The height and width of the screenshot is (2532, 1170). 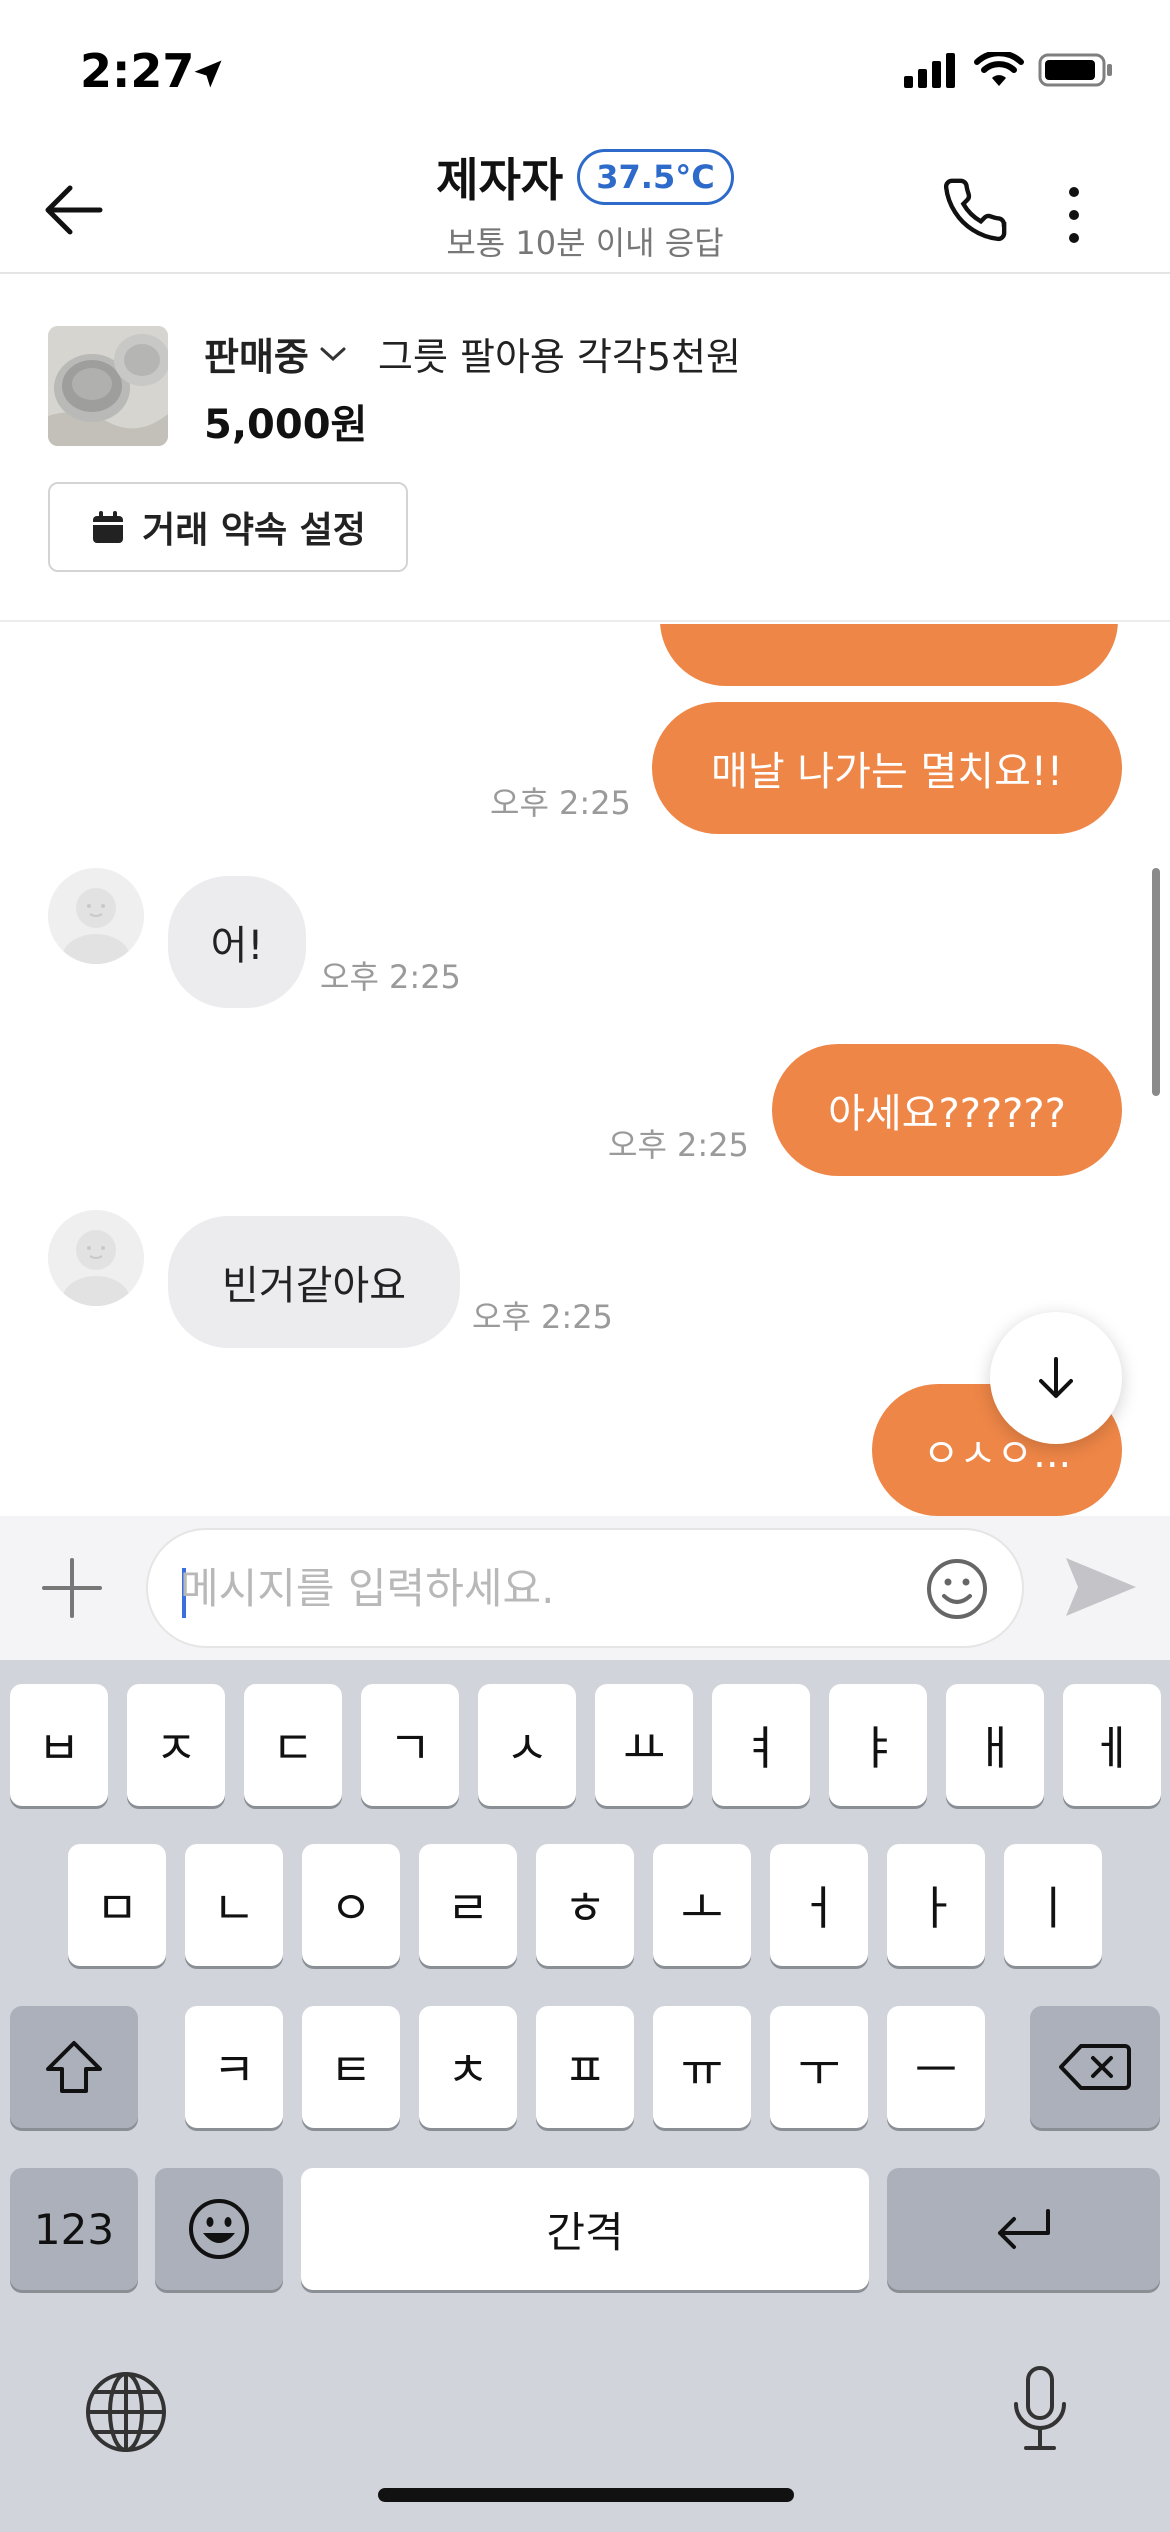 I want to click on backspace-icon, so click(x=1095, y=2067).